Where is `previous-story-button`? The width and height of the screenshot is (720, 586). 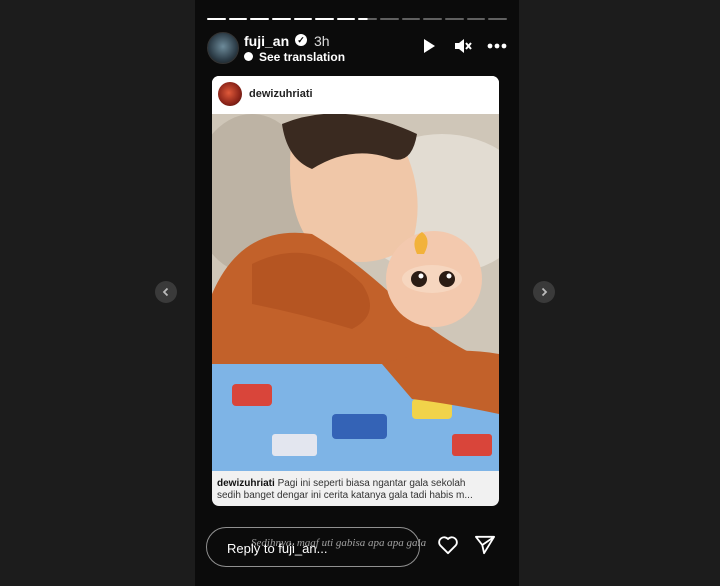 previous-story-button is located at coordinates (166, 292).